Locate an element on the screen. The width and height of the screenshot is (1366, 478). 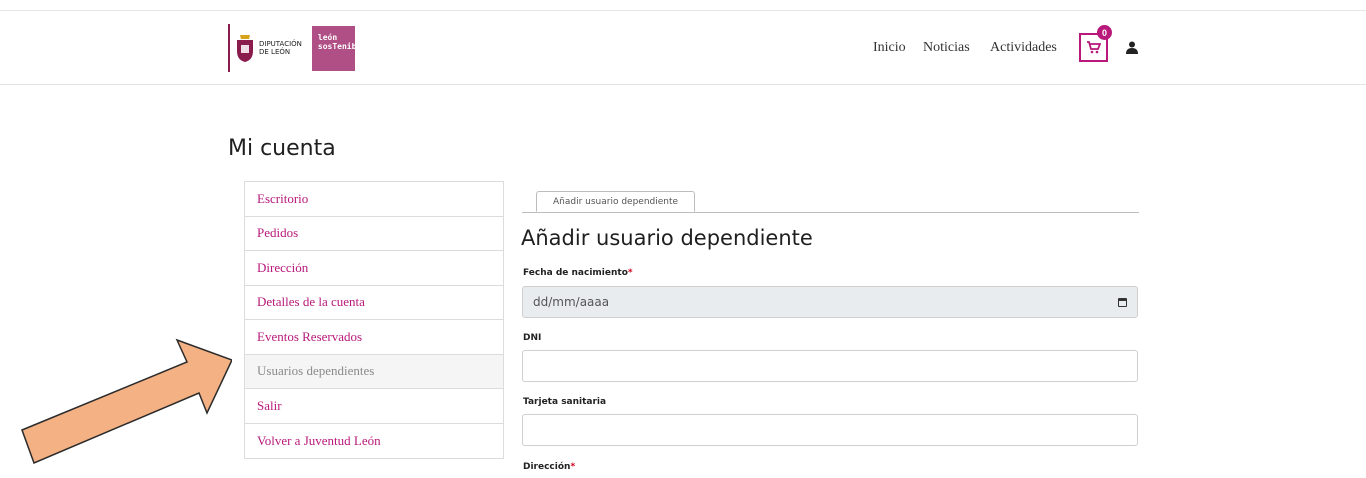
logo-group: DIPUTACIÓN DE LEÓN león sosTenible is located at coordinates (297, 48).